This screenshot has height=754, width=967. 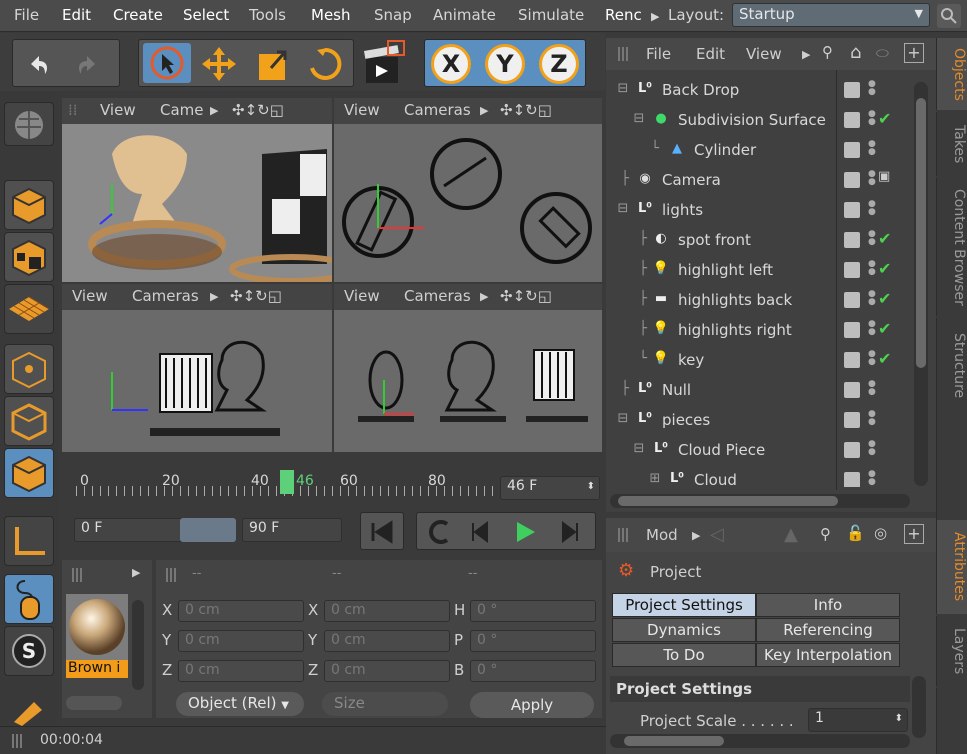 I want to click on flags-highlights-back: ● ● ✔, so click(x=875, y=300).